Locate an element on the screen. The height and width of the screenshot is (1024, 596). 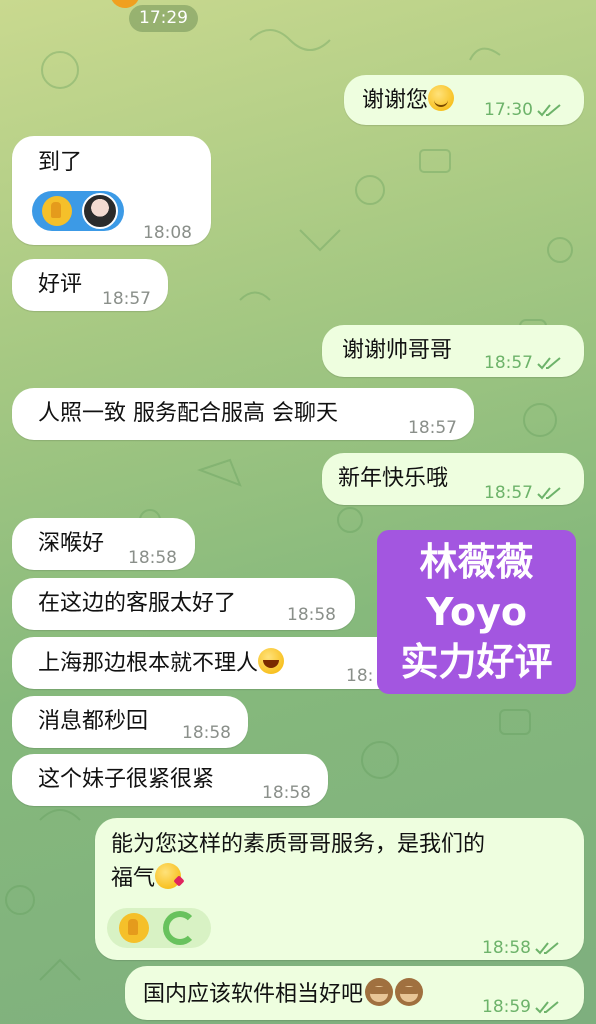
message-text: 在这边的客服太好了 is located at coordinates (137, 603).